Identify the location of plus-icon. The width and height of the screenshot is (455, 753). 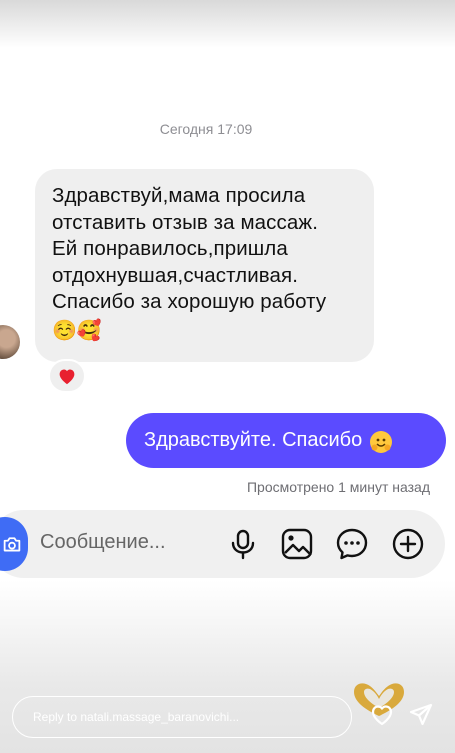
(408, 544).